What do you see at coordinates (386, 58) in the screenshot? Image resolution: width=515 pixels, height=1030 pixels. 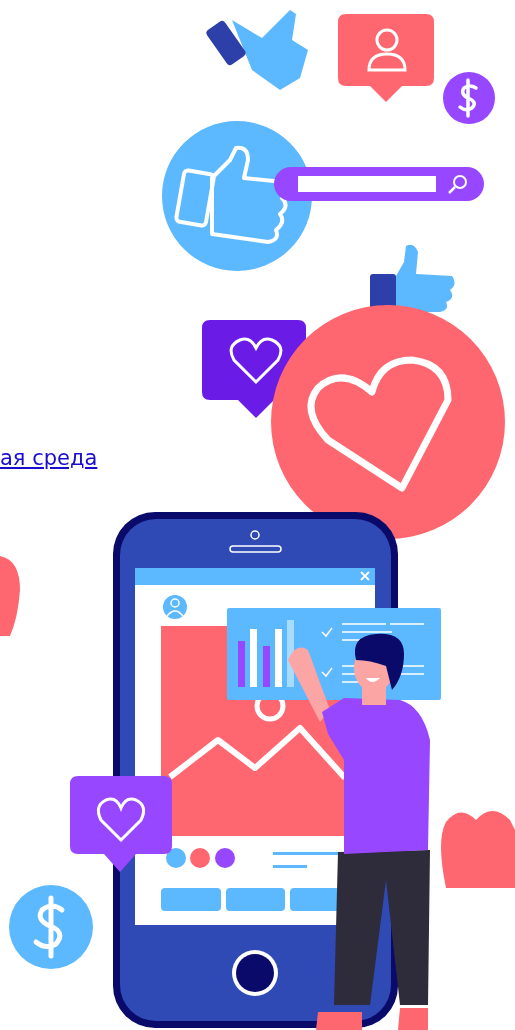 I see `profile-bubble-icon` at bounding box center [386, 58].